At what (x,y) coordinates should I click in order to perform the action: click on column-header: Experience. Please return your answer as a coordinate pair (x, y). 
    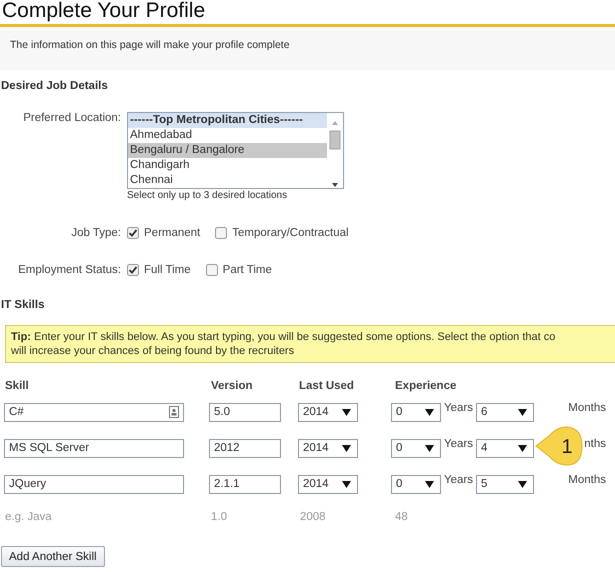
    Looking at the image, I should click on (426, 387).